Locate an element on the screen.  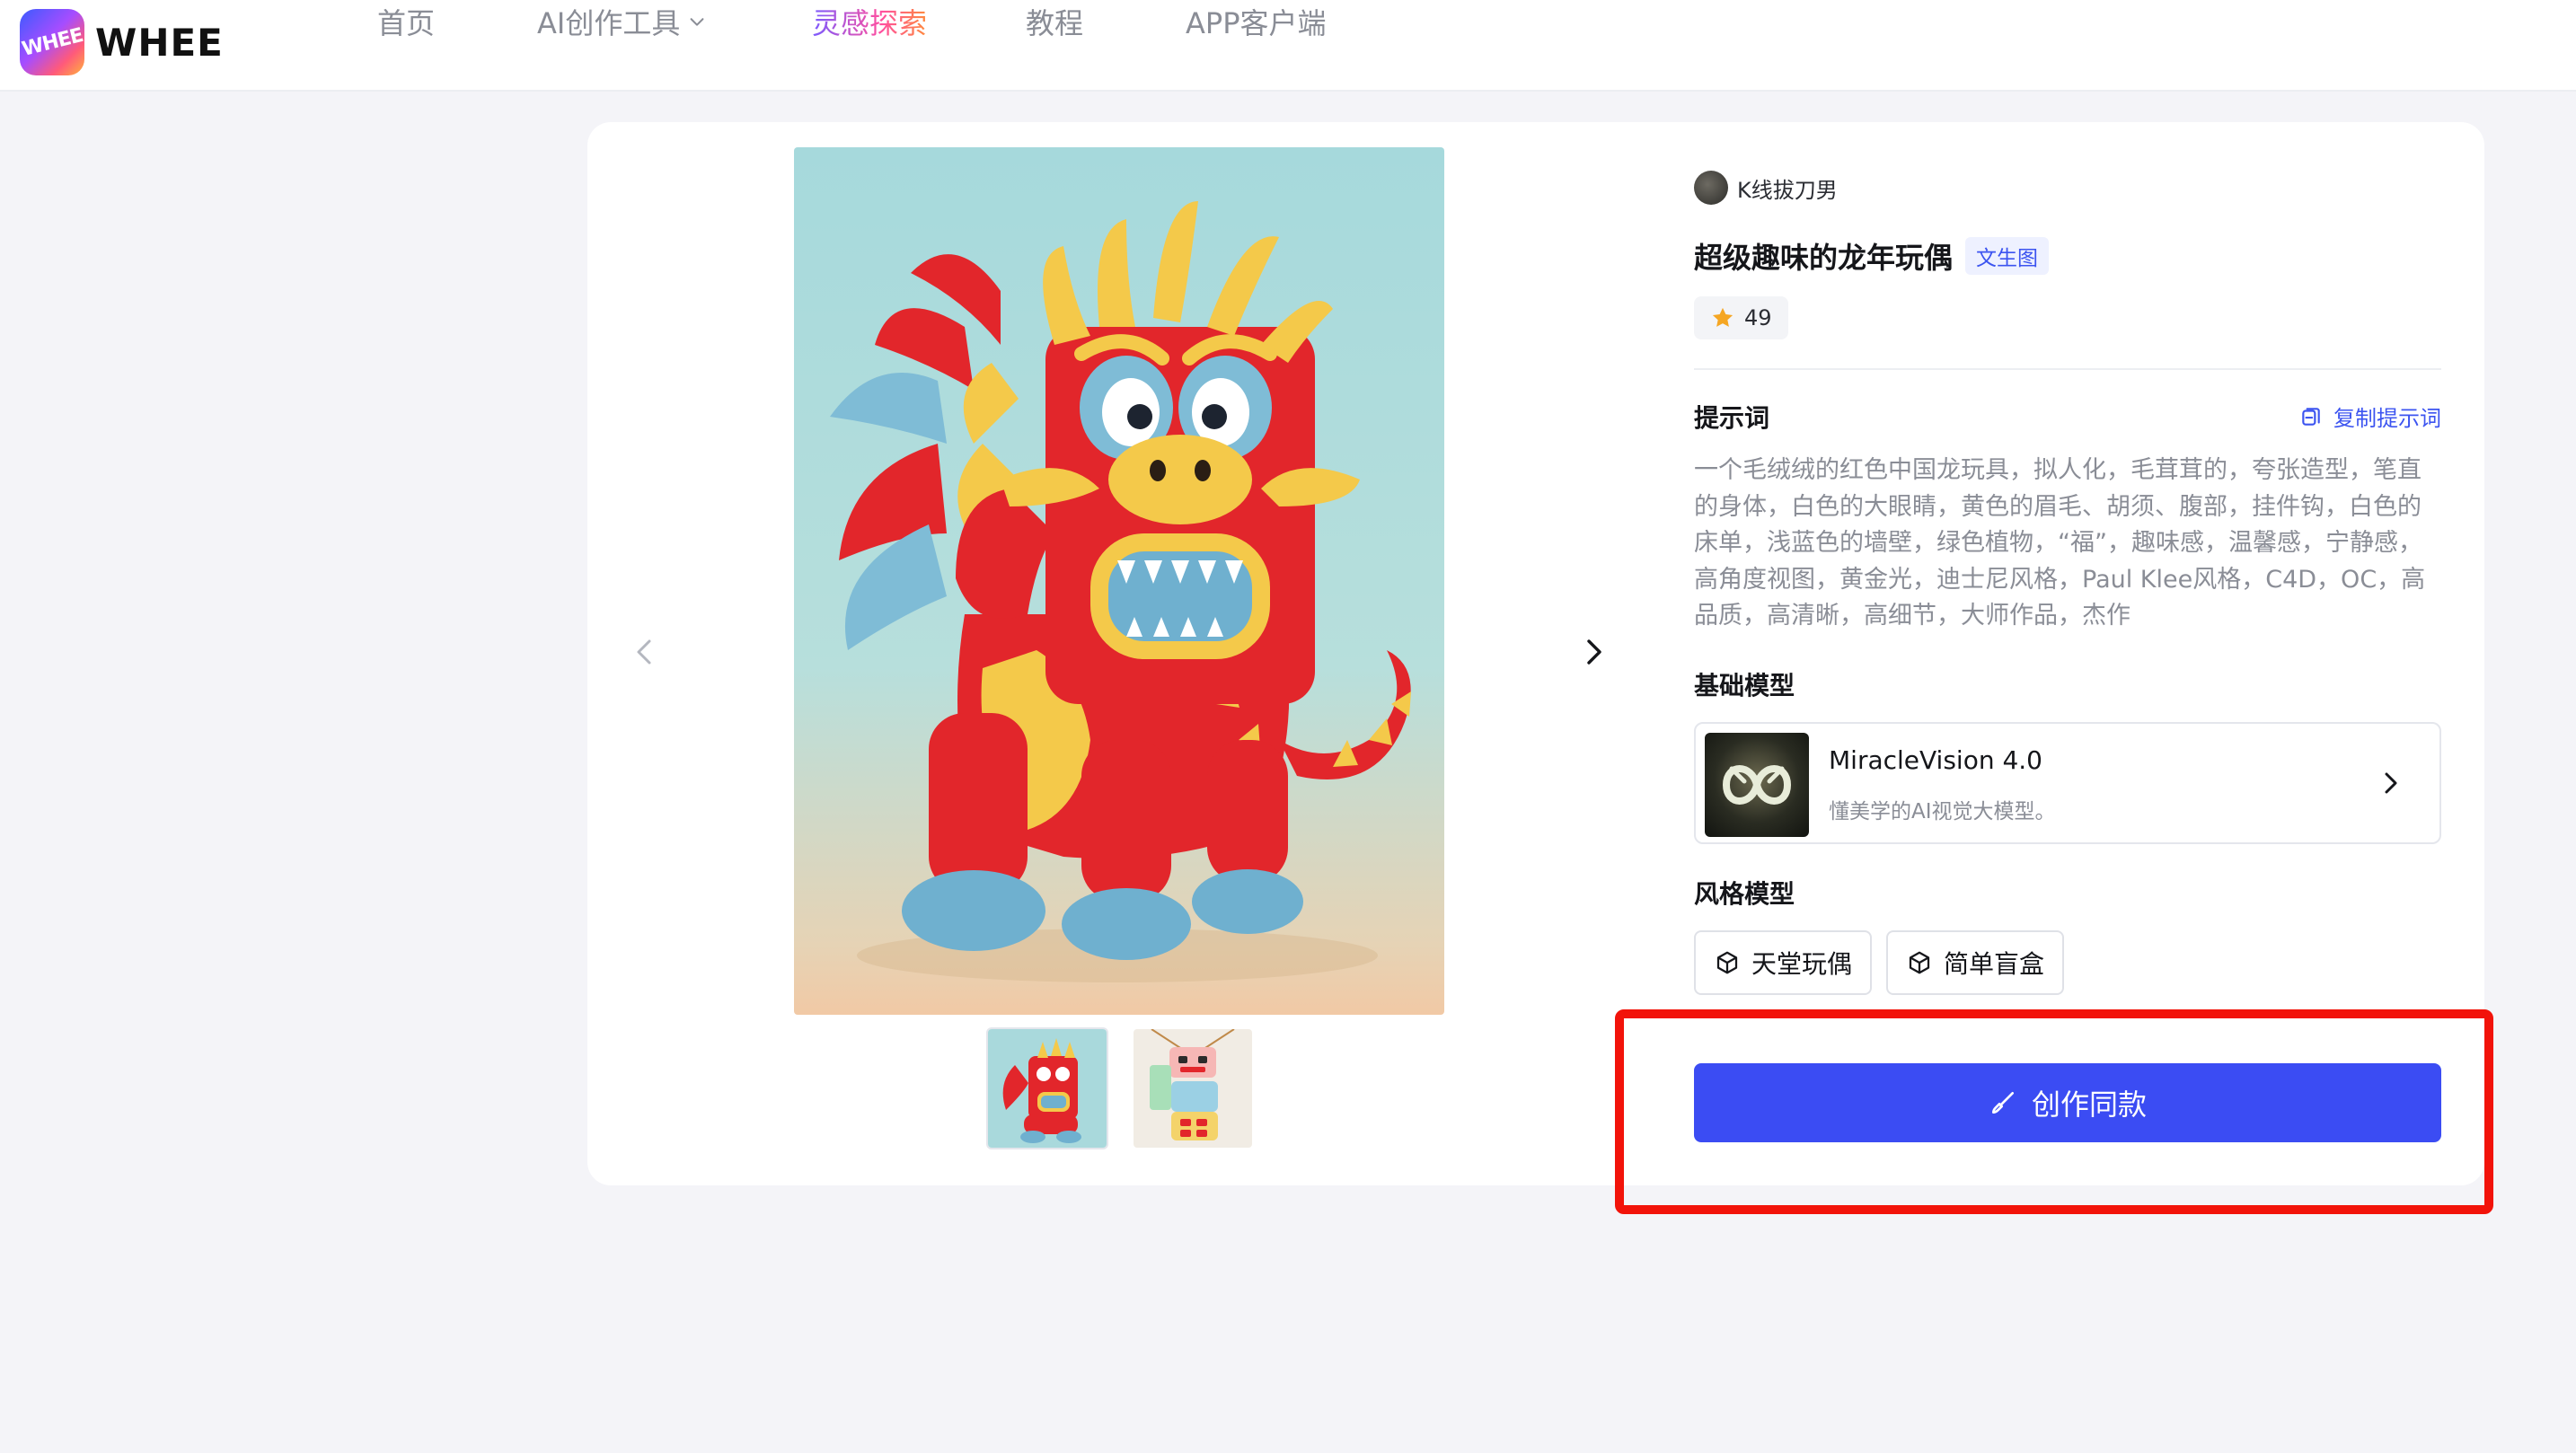
style-model-chip: 天堂玩偶 is located at coordinates (1783, 963).